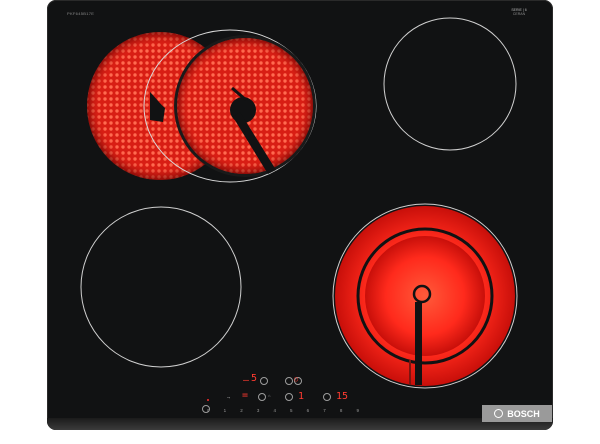  What do you see at coordinates (301, 396) in the screenshot?
I see `rear-left-level-display: 1` at bounding box center [301, 396].